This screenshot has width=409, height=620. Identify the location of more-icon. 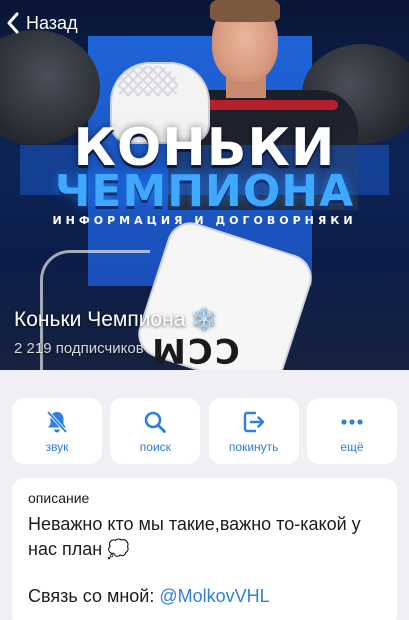
(352, 421).